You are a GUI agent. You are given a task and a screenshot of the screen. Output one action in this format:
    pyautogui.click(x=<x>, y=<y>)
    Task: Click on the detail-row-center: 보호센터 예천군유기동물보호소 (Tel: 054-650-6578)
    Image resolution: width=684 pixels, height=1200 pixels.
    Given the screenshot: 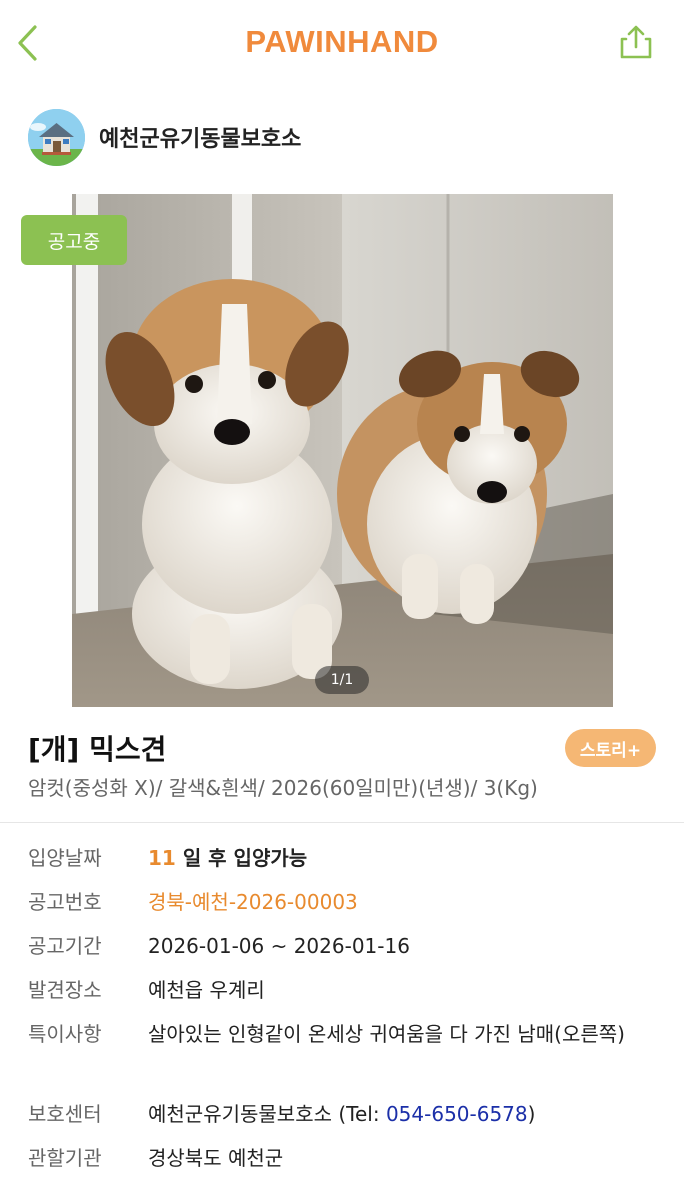 What is the action you would take?
    pyautogui.click(x=338, y=1114)
    